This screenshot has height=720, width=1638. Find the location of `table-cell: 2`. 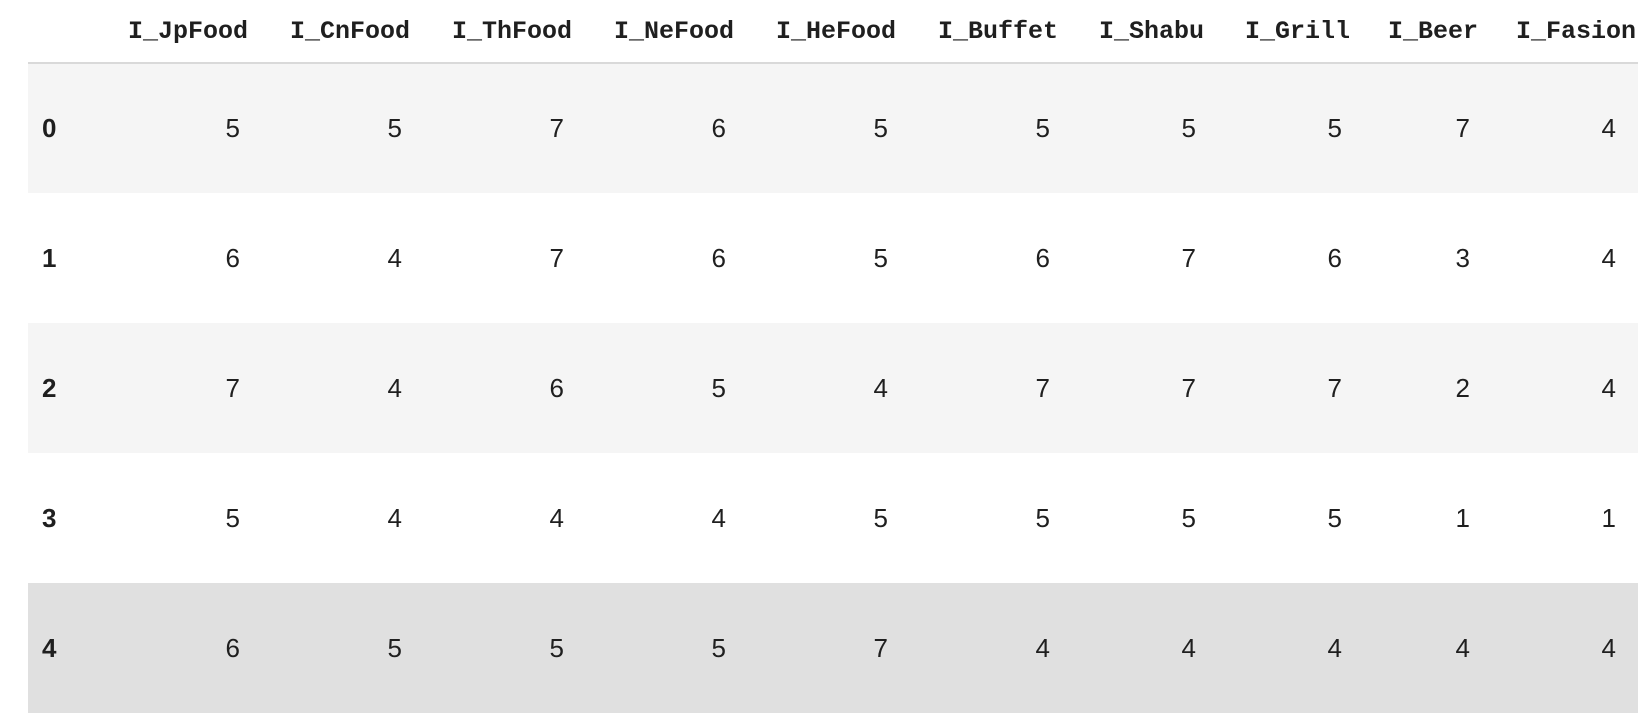

table-cell: 2 is located at coordinates (1462, 387).